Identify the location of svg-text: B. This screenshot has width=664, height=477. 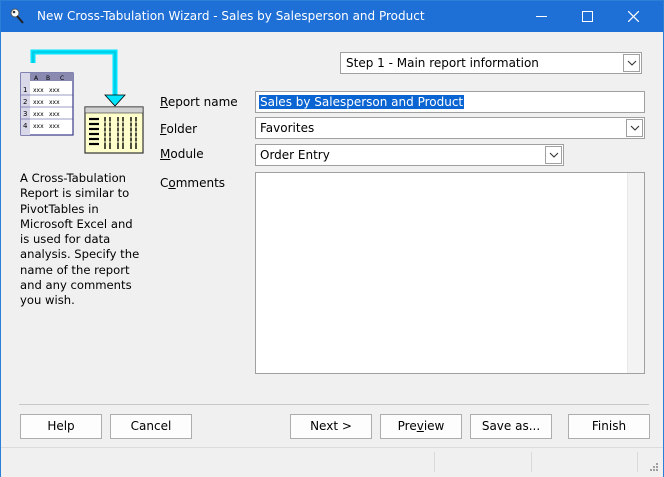
(48, 78).